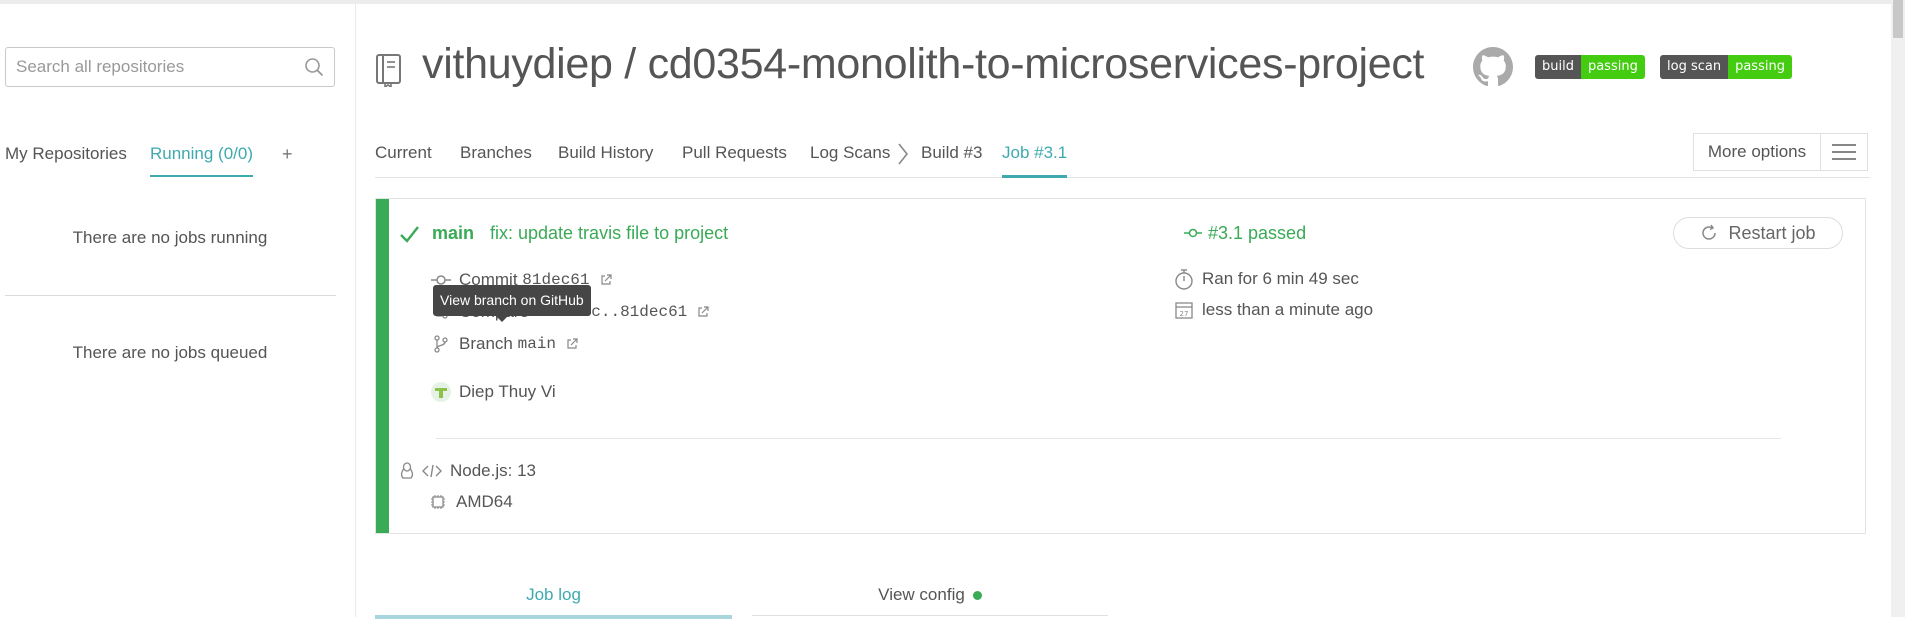 The height and width of the screenshot is (619, 1905). I want to click on code-icon, so click(432, 471).